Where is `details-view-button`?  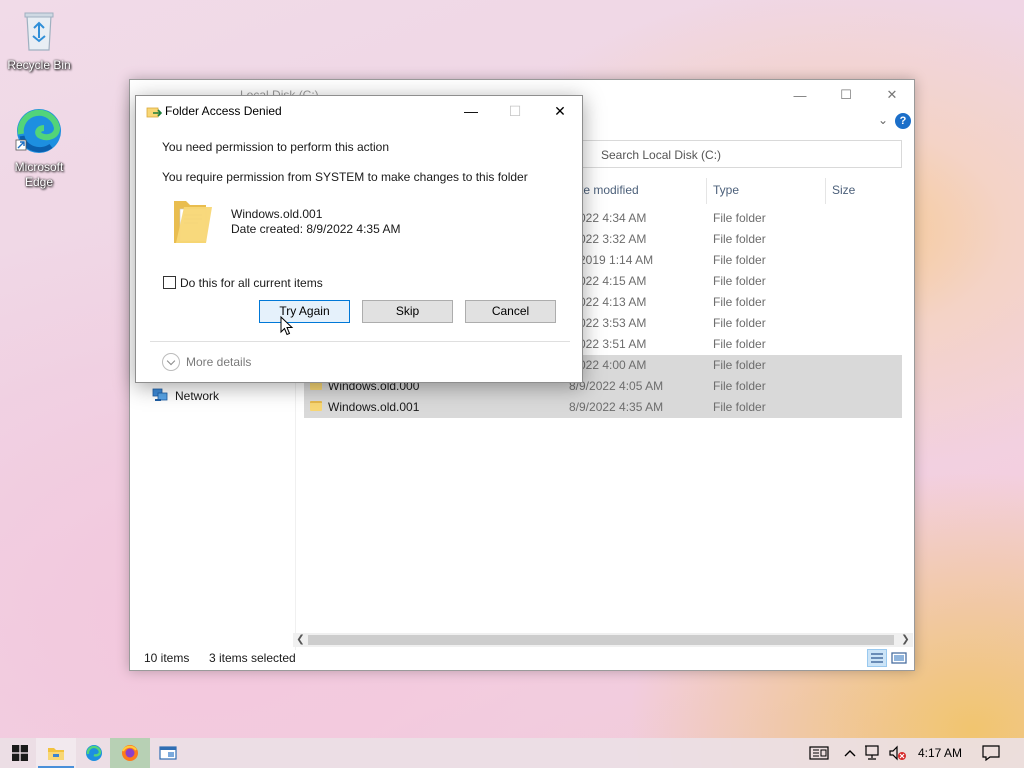 details-view-button is located at coordinates (877, 658).